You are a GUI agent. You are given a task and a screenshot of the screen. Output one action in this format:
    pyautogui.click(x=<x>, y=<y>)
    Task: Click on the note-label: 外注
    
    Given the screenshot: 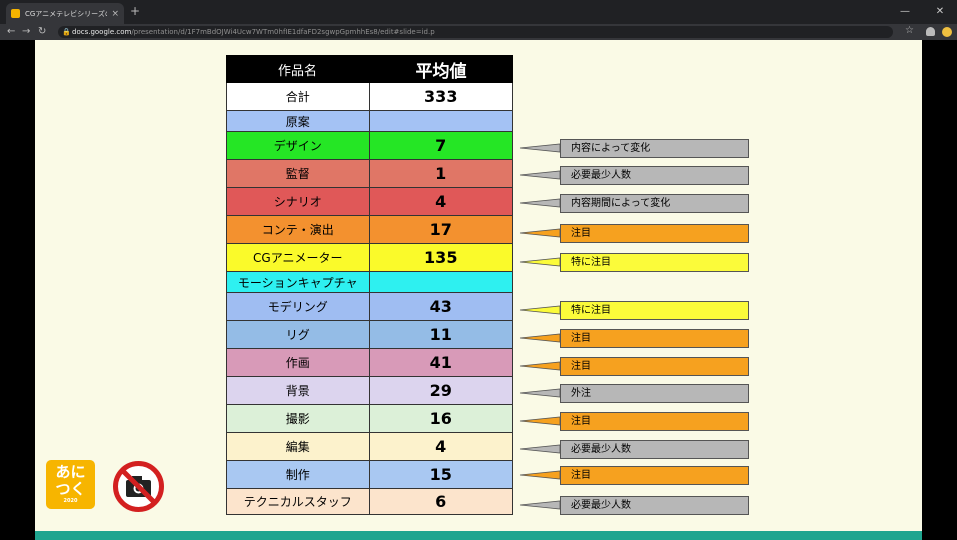 What is the action you would take?
    pyautogui.click(x=654, y=393)
    